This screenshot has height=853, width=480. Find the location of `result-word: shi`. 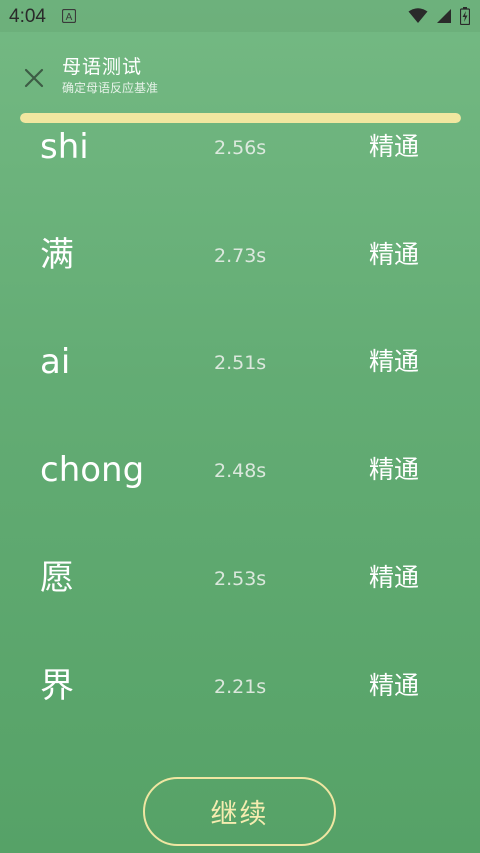

result-word: shi is located at coordinates (64, 147).